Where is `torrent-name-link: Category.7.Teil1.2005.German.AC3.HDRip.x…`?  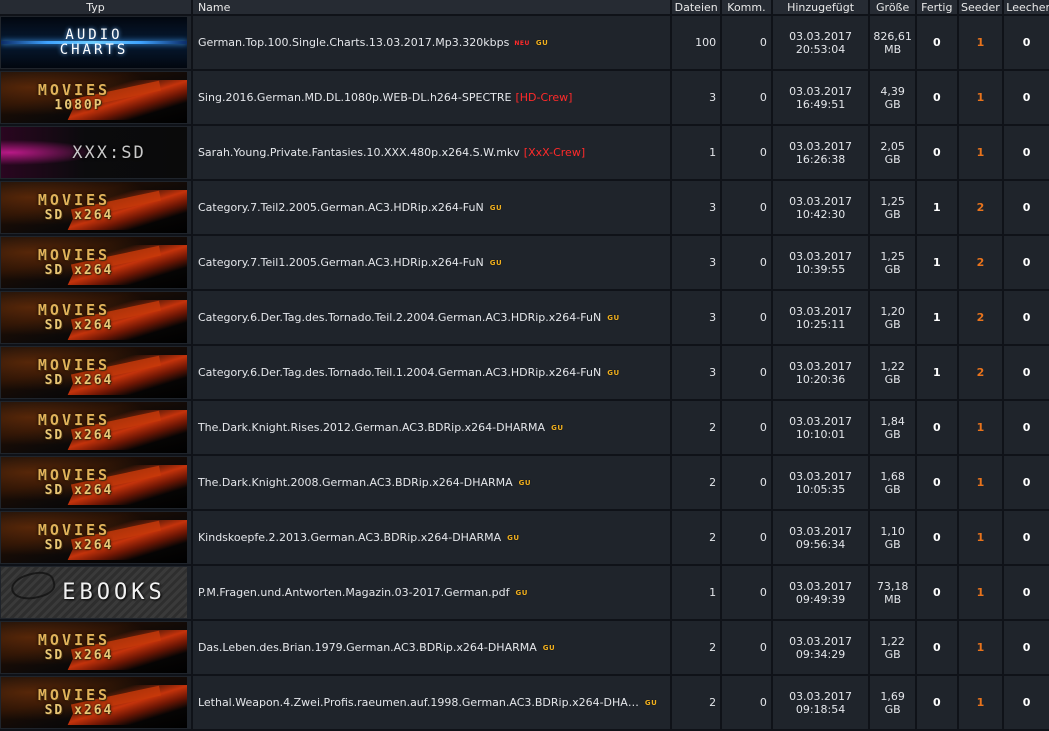
torrent-name-link: Category.7.Teil1.2005.German.AC3.HDRip.x… is located at coordinates (341, 262).